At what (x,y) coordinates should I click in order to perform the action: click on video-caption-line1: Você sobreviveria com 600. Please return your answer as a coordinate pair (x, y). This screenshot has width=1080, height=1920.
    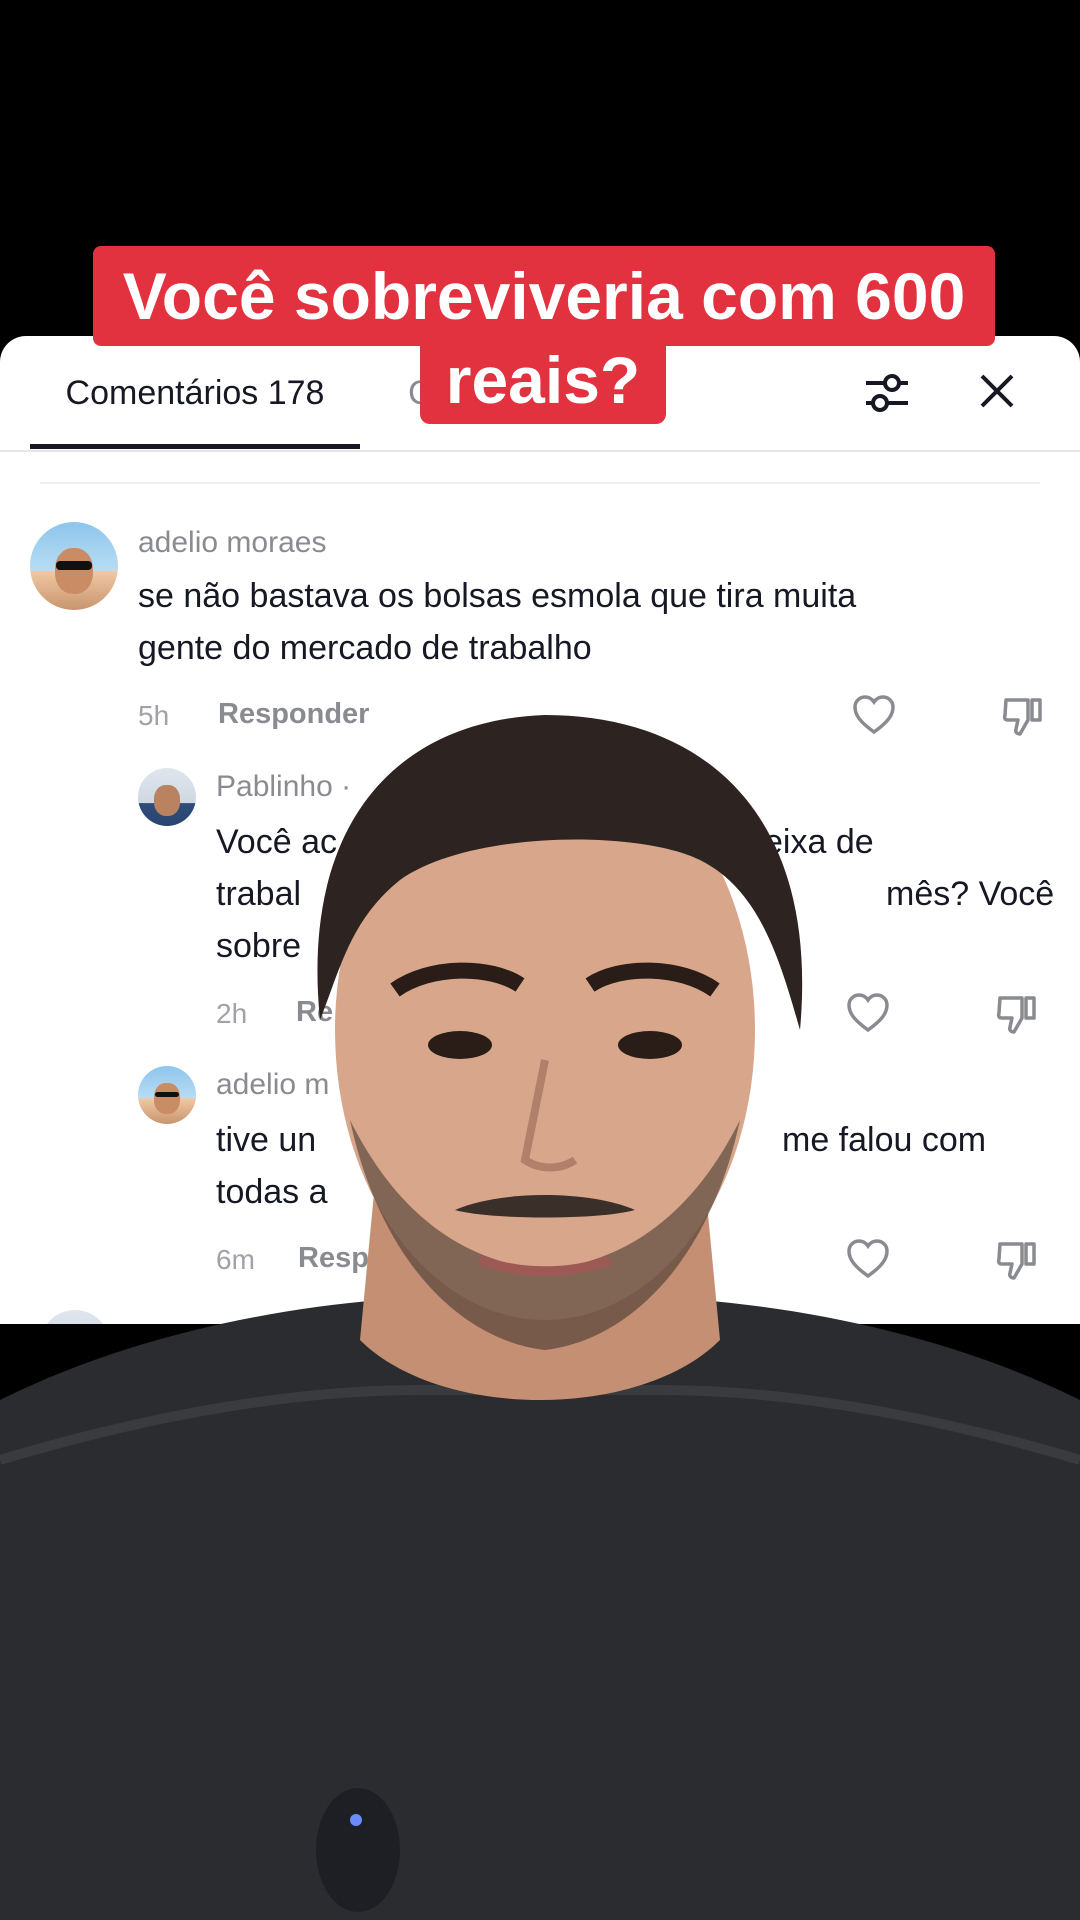
    Looking at the image, I should click on (544, 296).